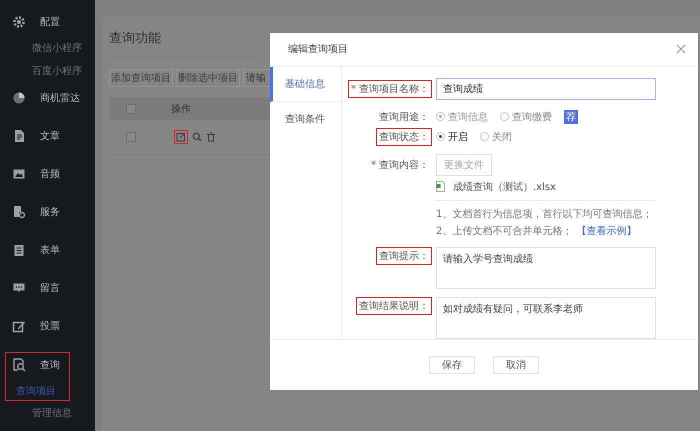  What do you see at coordinates (440, 186) in the screenshot?
I see `spreadsheet-file-icon` at bounding box center [440, 186].